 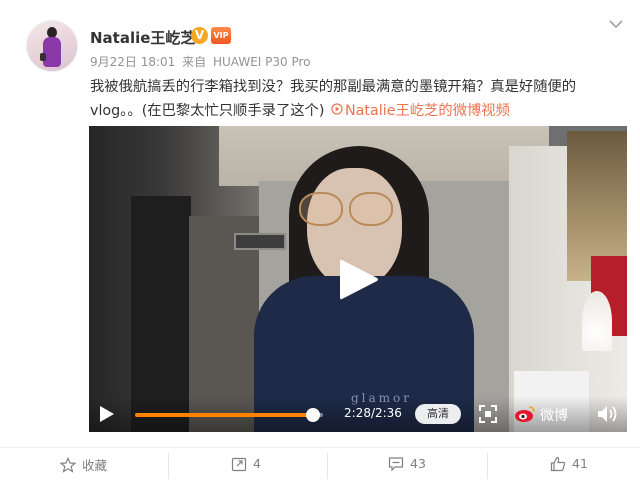 What do you see at coordinates (260, 241) in the screenshot?
I see `video-scene-vent` at bounding box center [260, 241].